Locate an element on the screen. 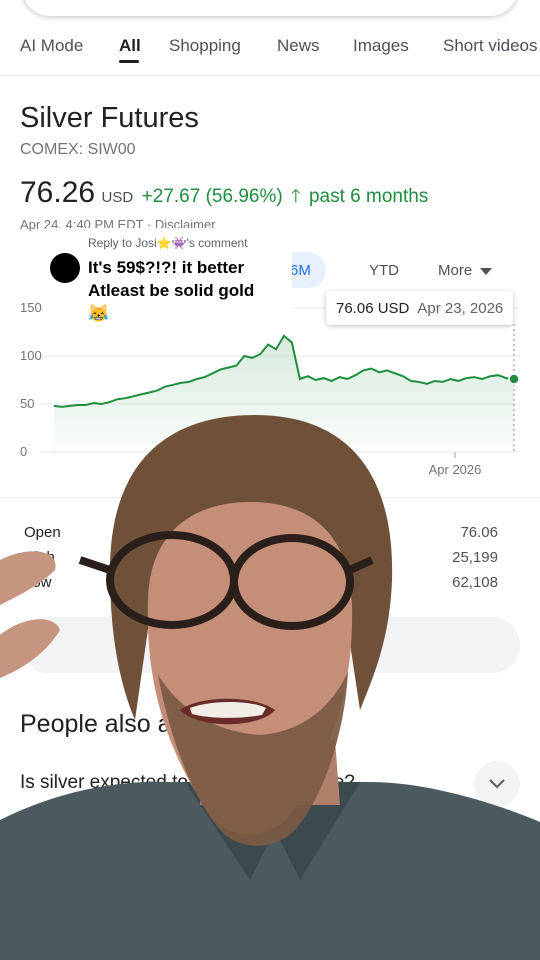 The height and width of the screenshot is (960, 540). tab-all: All is located at coordinates (130, 46).